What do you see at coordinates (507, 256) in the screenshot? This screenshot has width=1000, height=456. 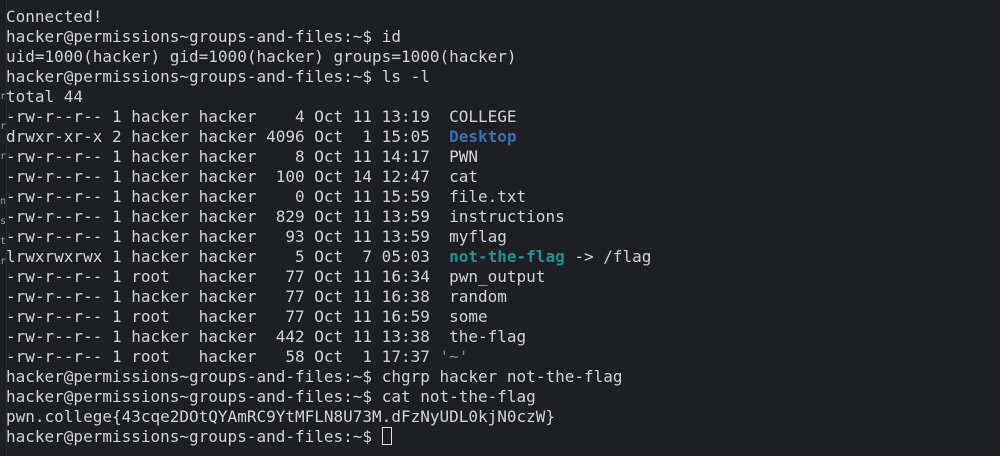 I see `symlink-name: not-the-flag` at bounding box center [507, 256].